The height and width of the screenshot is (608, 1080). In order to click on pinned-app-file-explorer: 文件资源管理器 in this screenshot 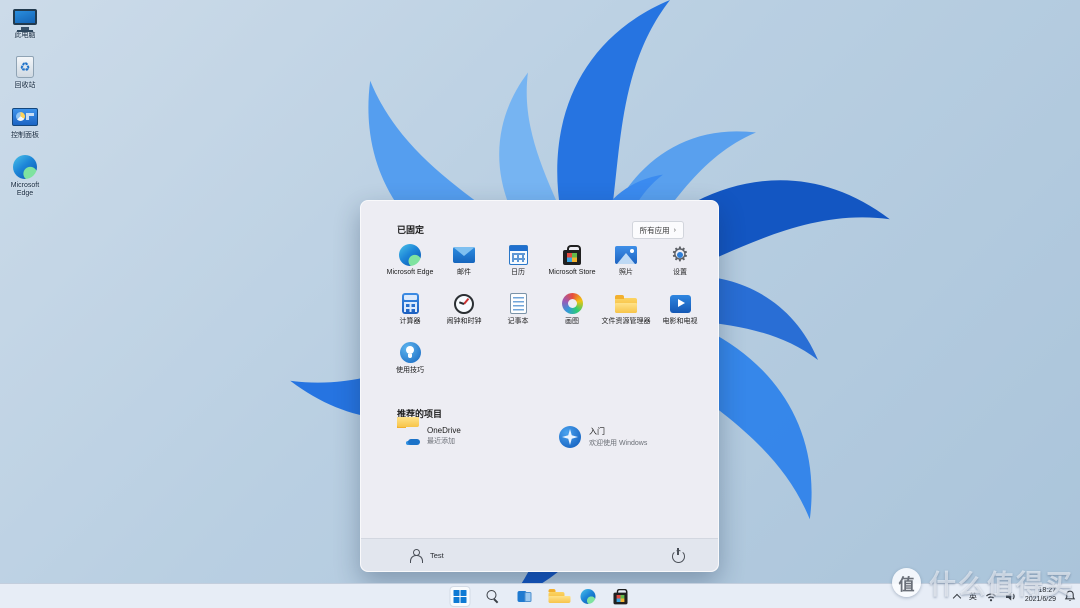, I will do `click(626, 312)`.